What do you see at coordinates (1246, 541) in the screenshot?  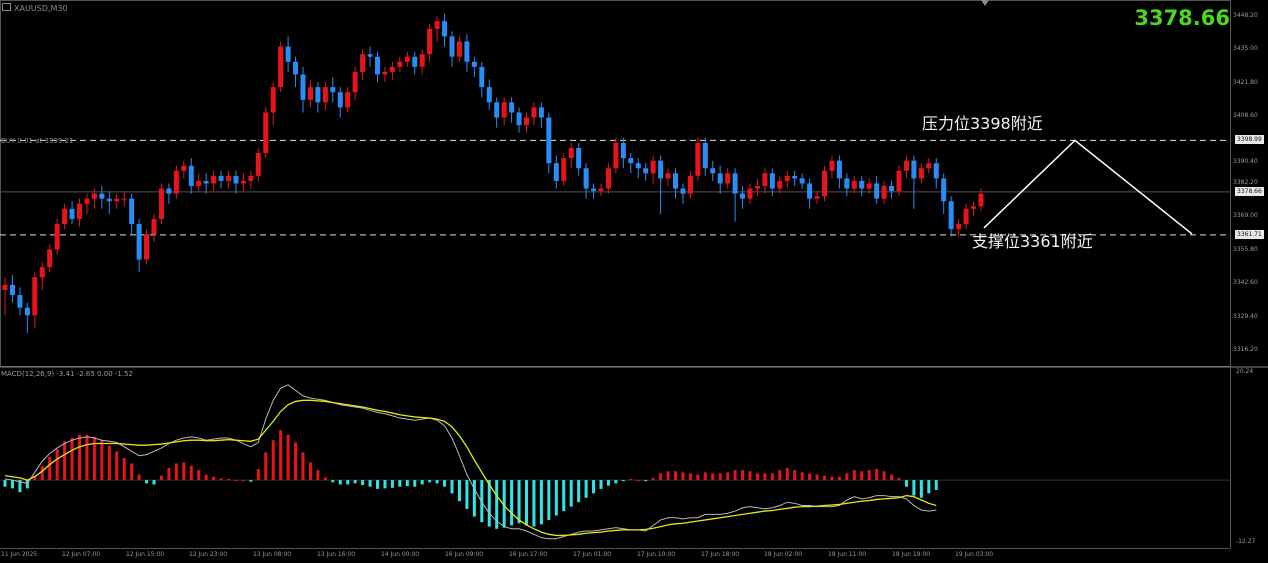 I see `macd-tick-bottom: -12.27` at bounding box center [1246, 541].